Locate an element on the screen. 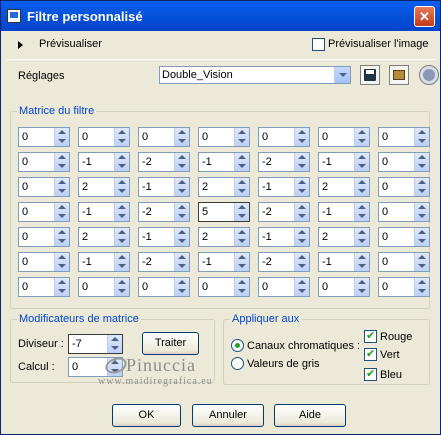  red-checkbox is located at coordinates (370, 336).